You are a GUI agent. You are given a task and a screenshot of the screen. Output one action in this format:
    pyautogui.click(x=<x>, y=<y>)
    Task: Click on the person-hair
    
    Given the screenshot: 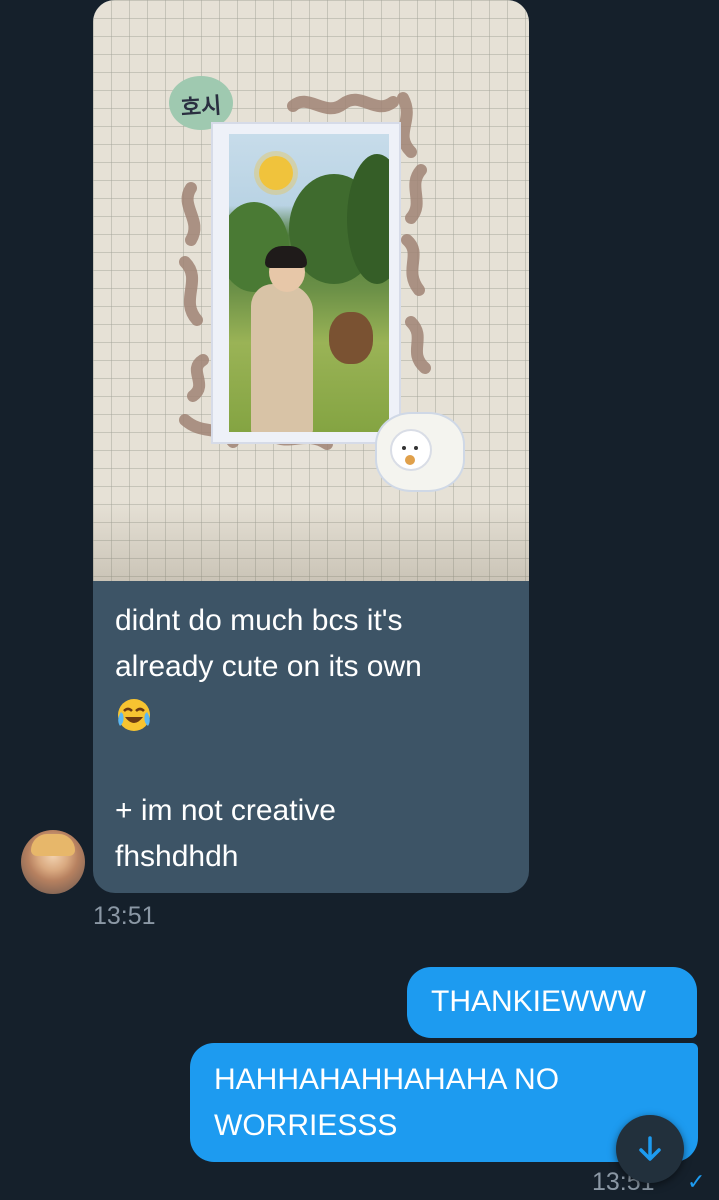 What is the action you would take?
    pyautogui.click(x=286, y=257)
    